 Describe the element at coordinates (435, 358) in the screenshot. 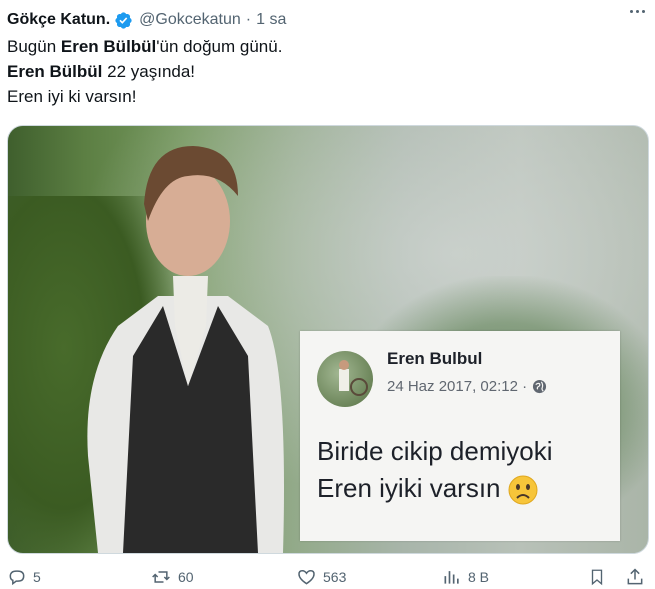

I see `post-author-name: Eren Bulbul` at that location.